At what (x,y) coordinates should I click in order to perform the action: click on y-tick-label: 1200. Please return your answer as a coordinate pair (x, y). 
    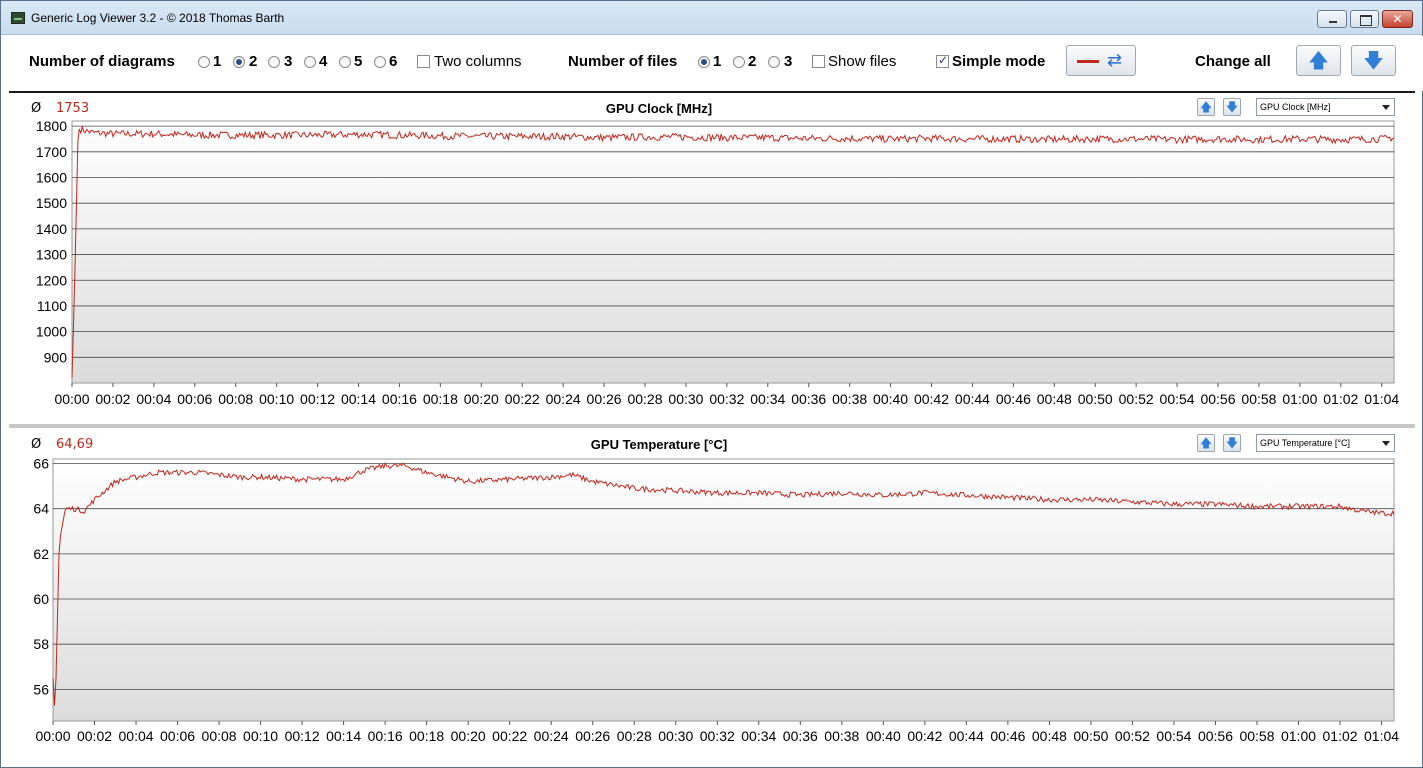
    Looking at the image, I should click on (51, 280).